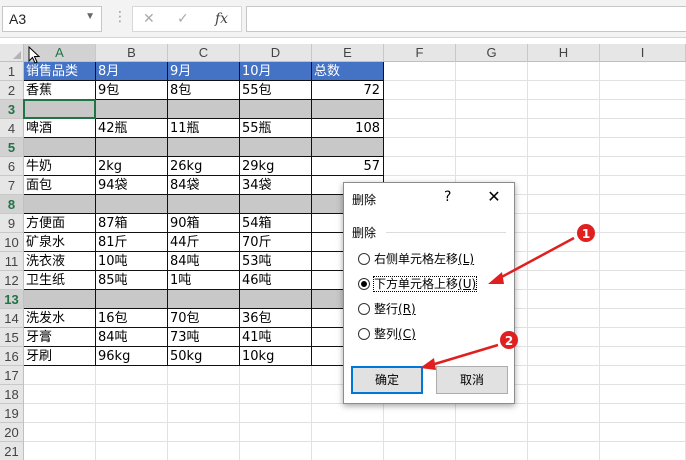 The width and height of the screenshot is (686, 460). What do you see at coordinates (132, 261) in the screenshot?
I see `cell: 10吨` at bounding box center [132, 261].